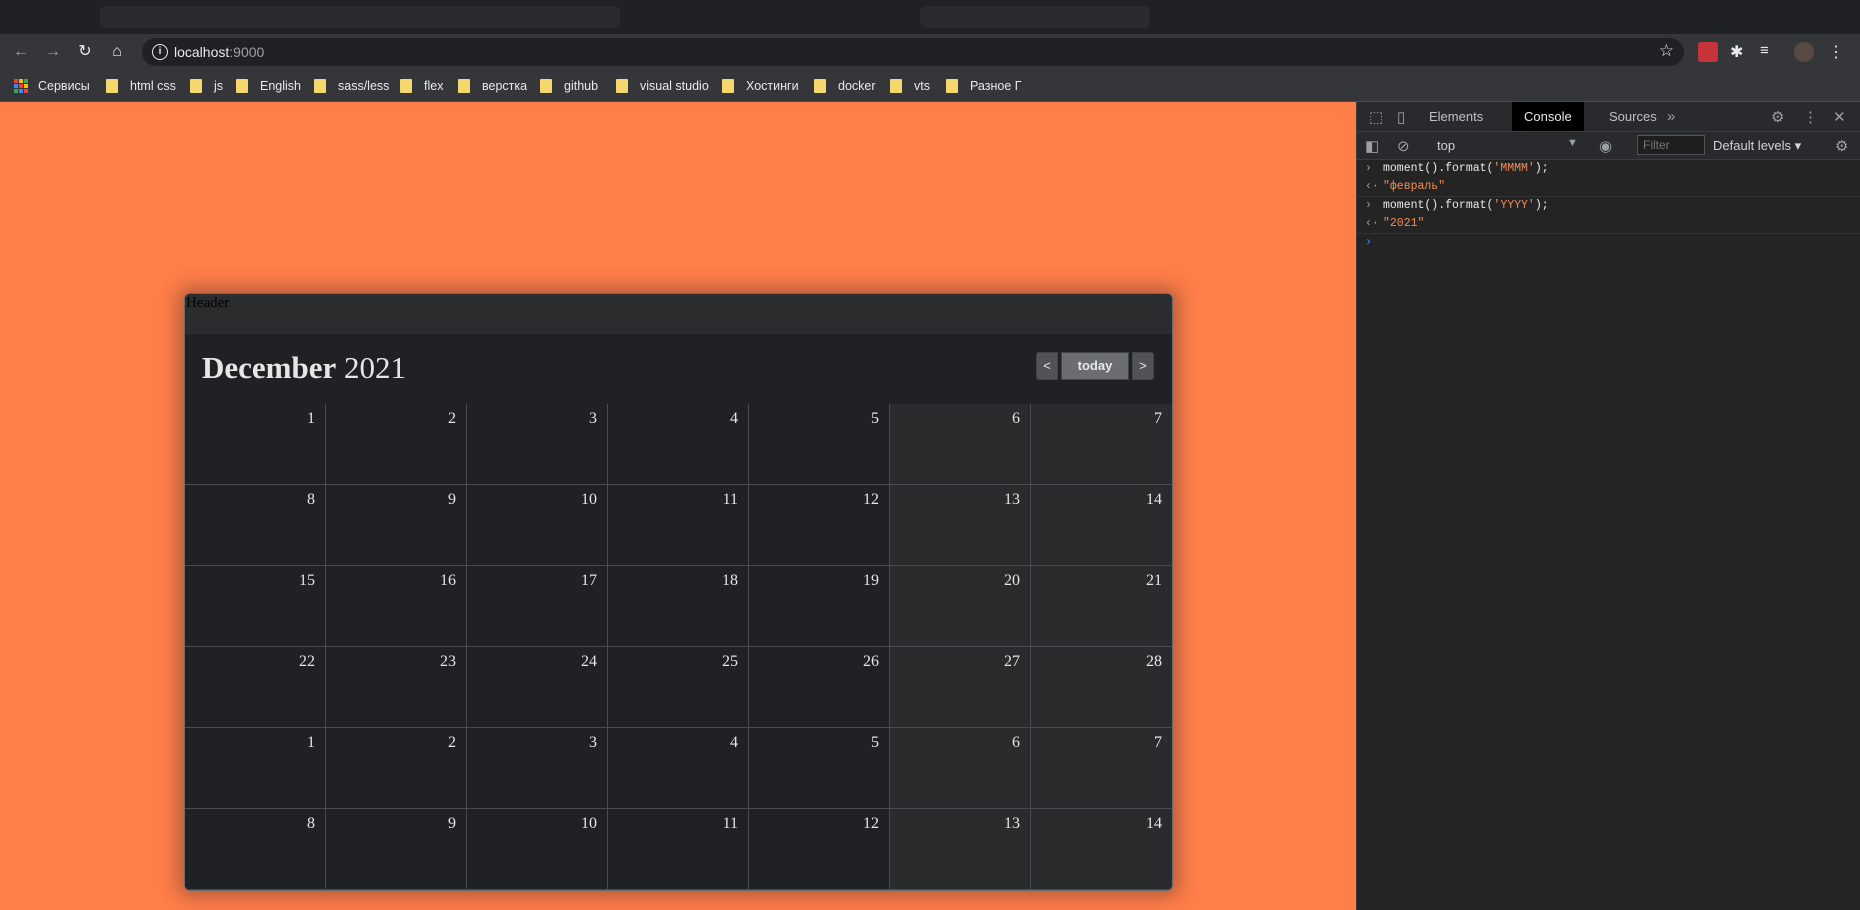 The image size is (1860, 910). Describe the element at coordinates (1633, 116) in the screenshot. I see `tab-sources: Sources` at that location.